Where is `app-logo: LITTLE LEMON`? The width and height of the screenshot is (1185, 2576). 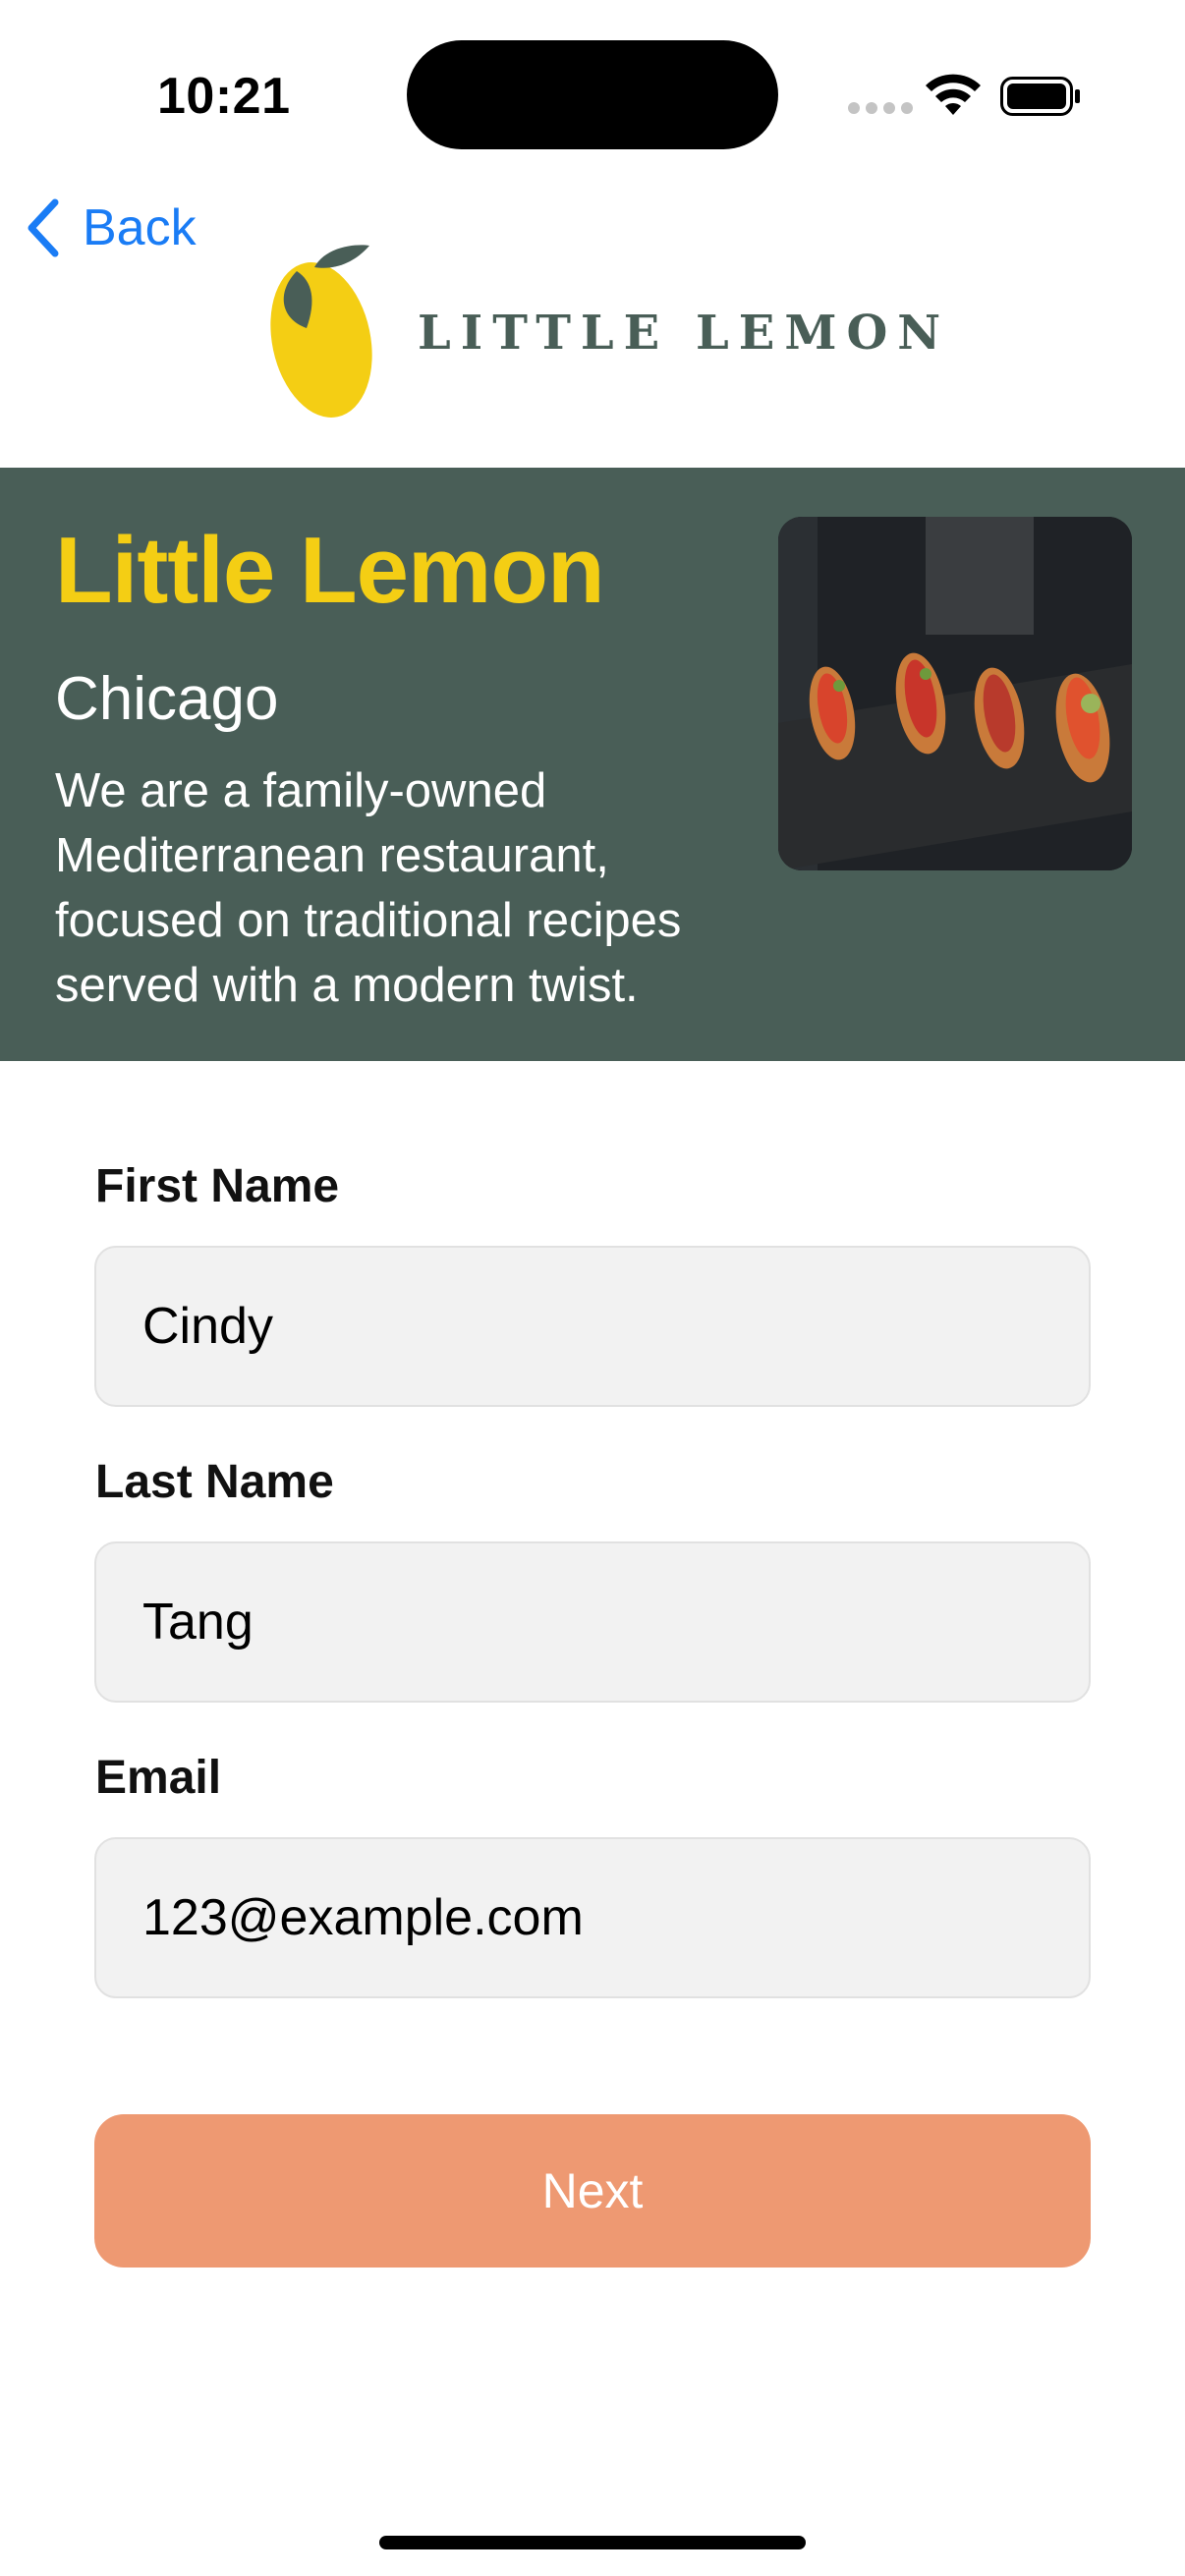
app-logo: LITTLE LEMON is located at coordinates (608, 332).